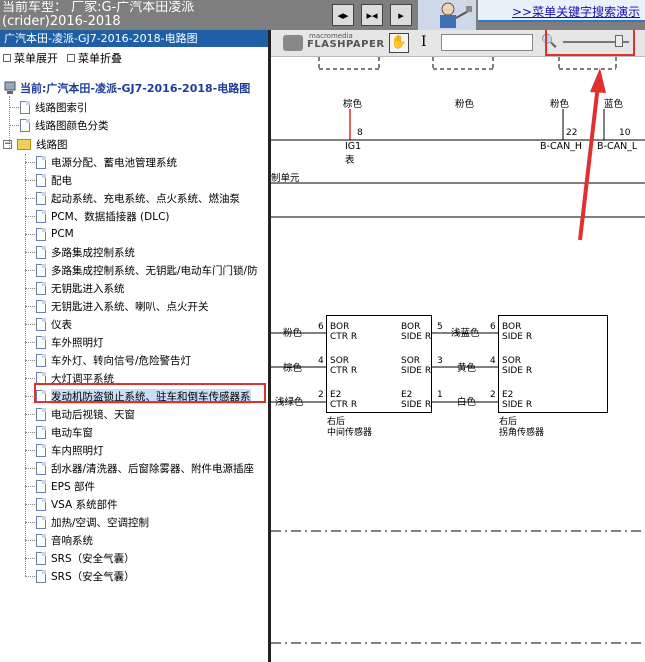  Describe the element at coordinates (285, 178) in the screenshot. I see `unit-label: 制单元` at that location.